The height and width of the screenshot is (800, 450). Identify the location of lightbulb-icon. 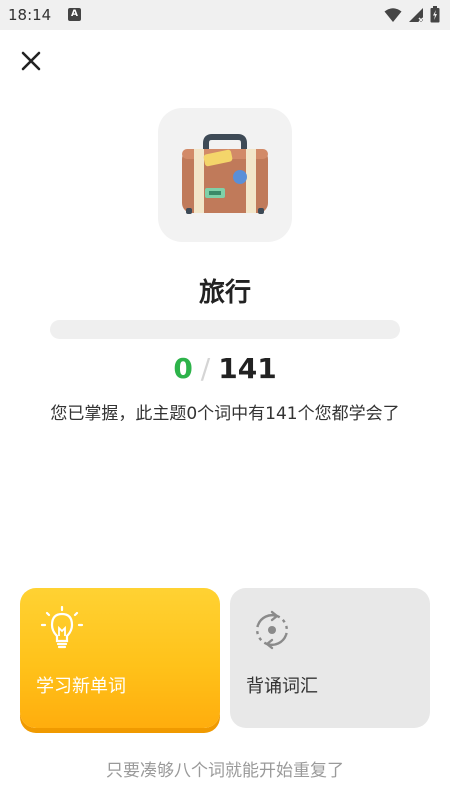
(62, 627).